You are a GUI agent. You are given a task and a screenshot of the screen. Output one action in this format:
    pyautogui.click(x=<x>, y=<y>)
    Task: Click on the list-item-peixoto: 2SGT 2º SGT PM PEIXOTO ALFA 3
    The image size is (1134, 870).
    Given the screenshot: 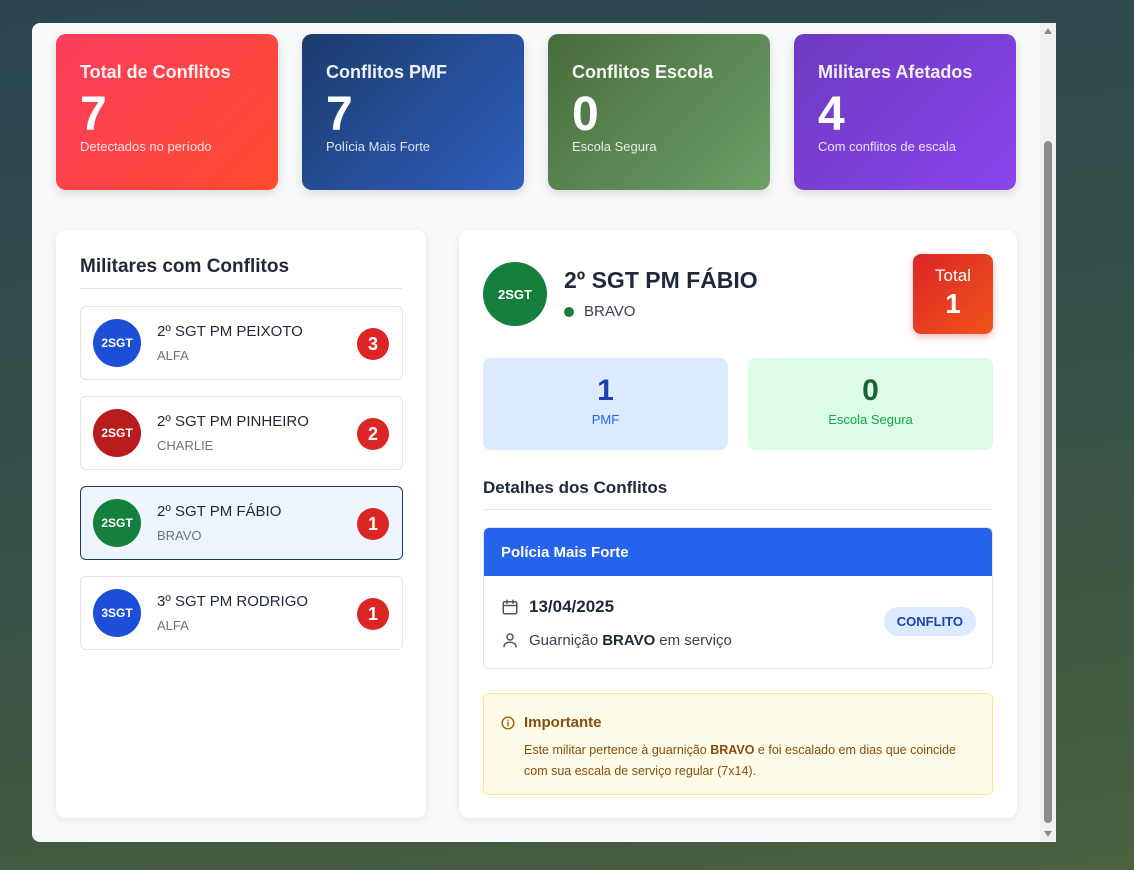 What is the action you would take?
    pyautogui.click(x=241, y=343)
    